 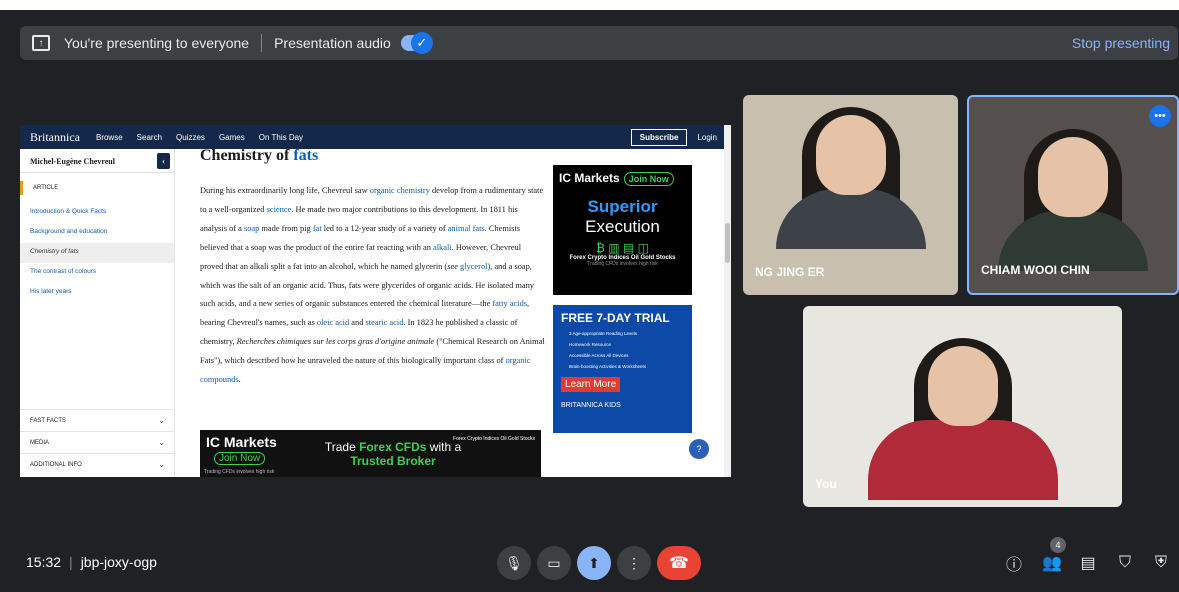 I want to click on article-text: led to a 12-year study of a variety of, so click(x=384, y=228).